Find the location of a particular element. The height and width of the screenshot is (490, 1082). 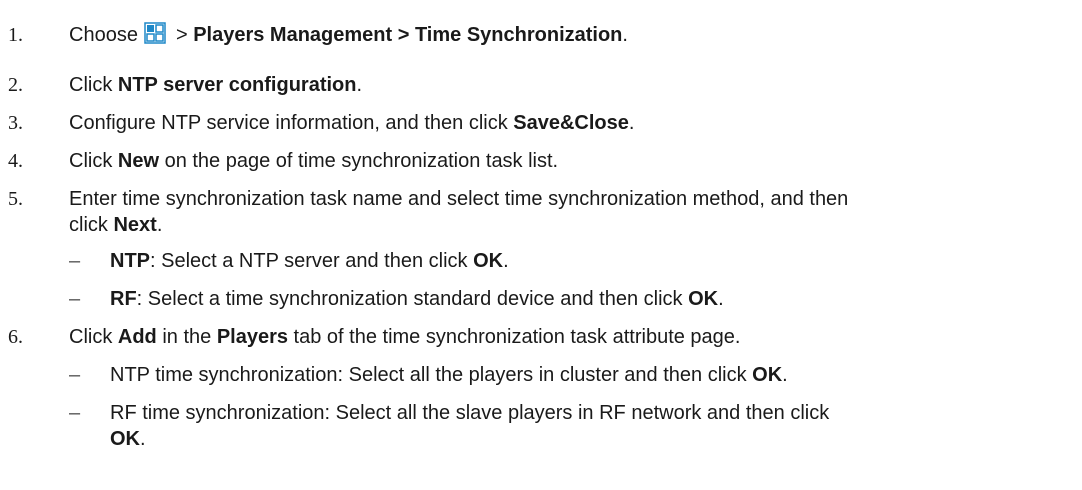

add-label: Add is located at coordinates (137, 337).